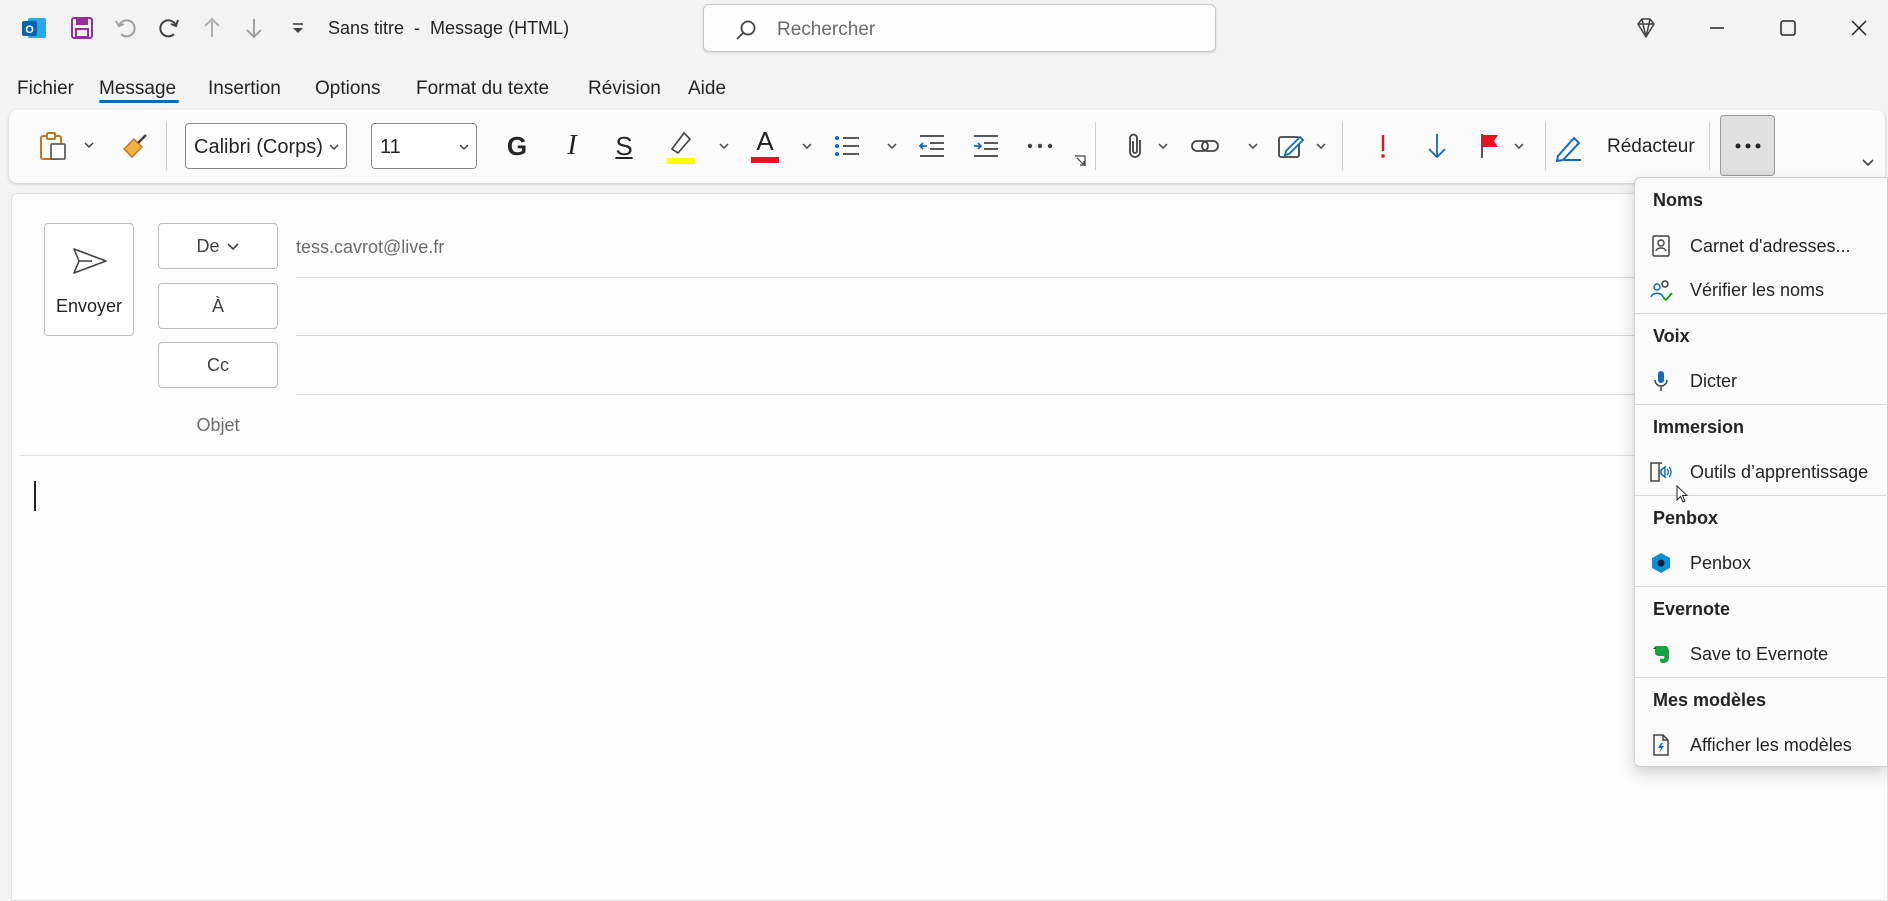 Image resolution: width=1888 pixels, height=901 pixels. What do you see at coordinates (1761, 745) in the screenshot?
I see `menu-item-templates: Afficher les modèles` at bounding box center [1761, 745].